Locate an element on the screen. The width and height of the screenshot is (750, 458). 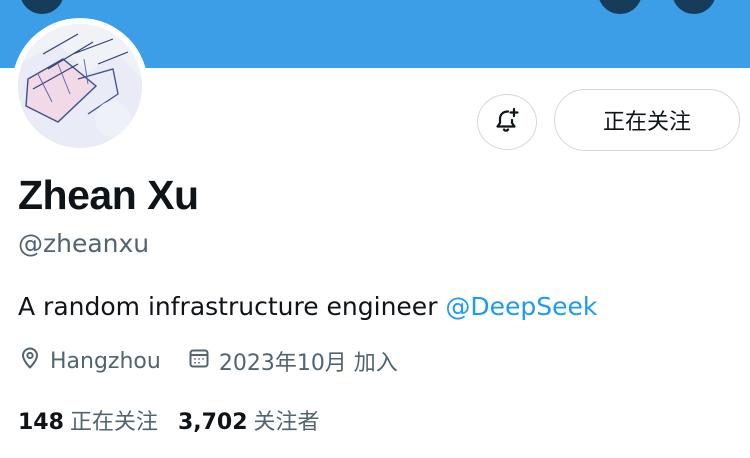
calendar-icon is located at coordinates (203, 361).